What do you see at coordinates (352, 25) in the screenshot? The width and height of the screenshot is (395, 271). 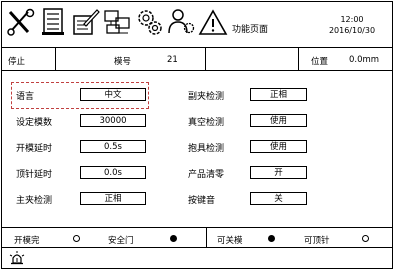 I see `clock: 12:00 2016/10/30` at bounding box center [352, 25].